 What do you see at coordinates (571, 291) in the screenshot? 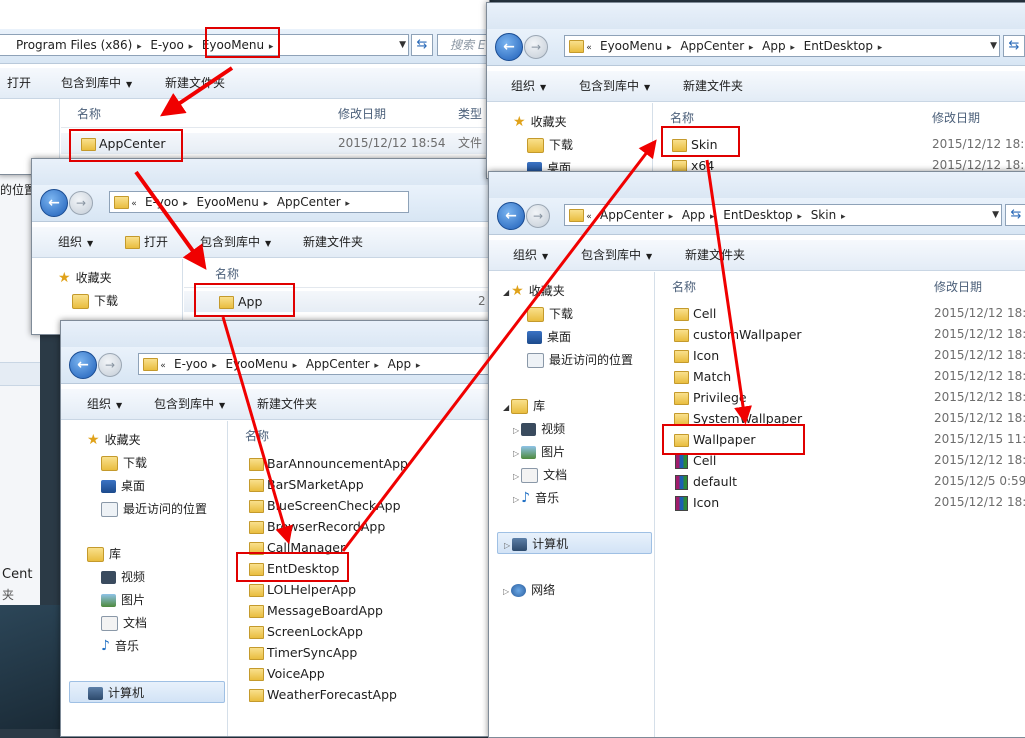
I see `nav-favorites: ◢ ★ 收藏夹` at bounding box center [571, 291].